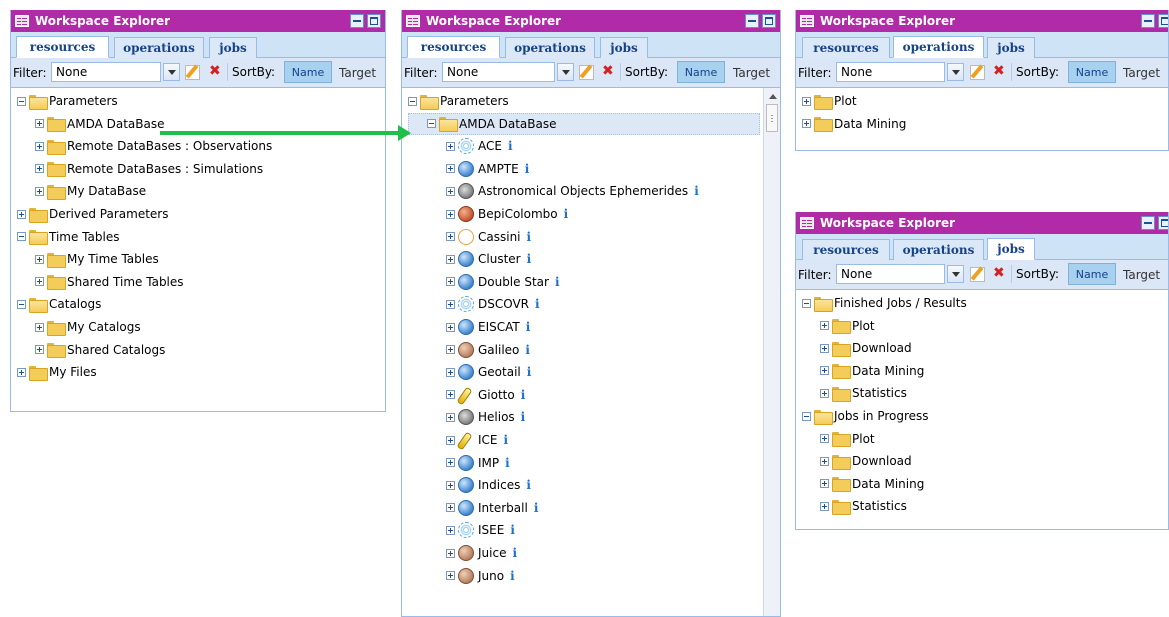 The height and width of the screenshot is (617, 1169). I want to click on mission-node: Galileo i, so click(488, 350).